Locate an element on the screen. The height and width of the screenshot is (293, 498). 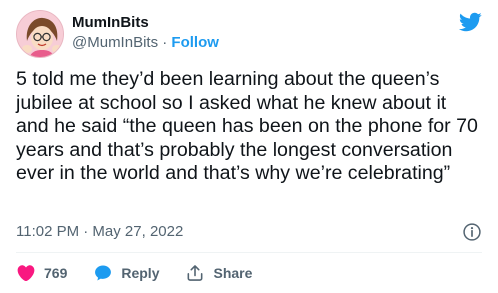
avatar-illustration-icon is located at coordinates (40, 34).